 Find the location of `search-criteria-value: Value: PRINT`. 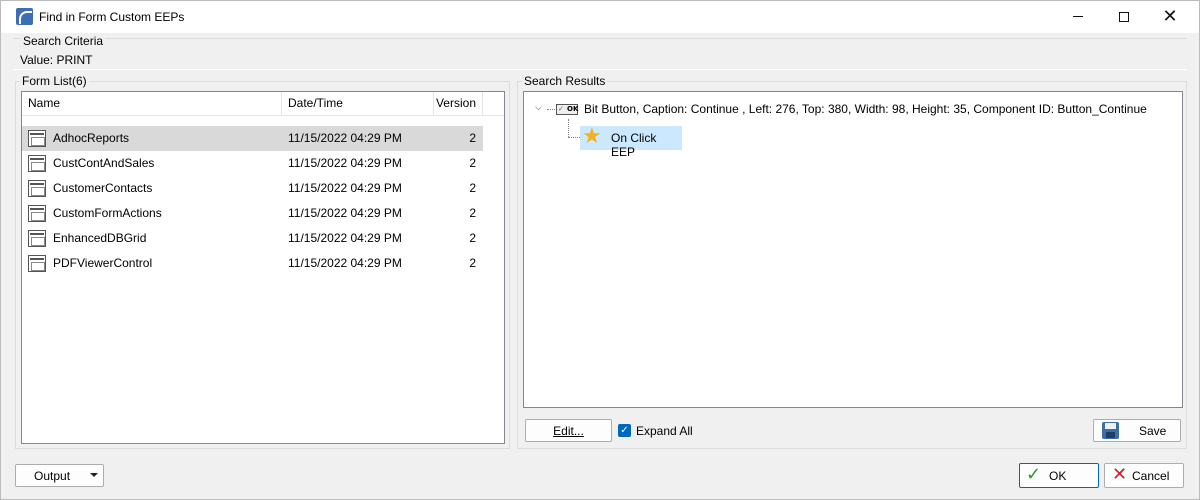

search-criteria-value: Value: PRINT is located at coordinates (56, 60).